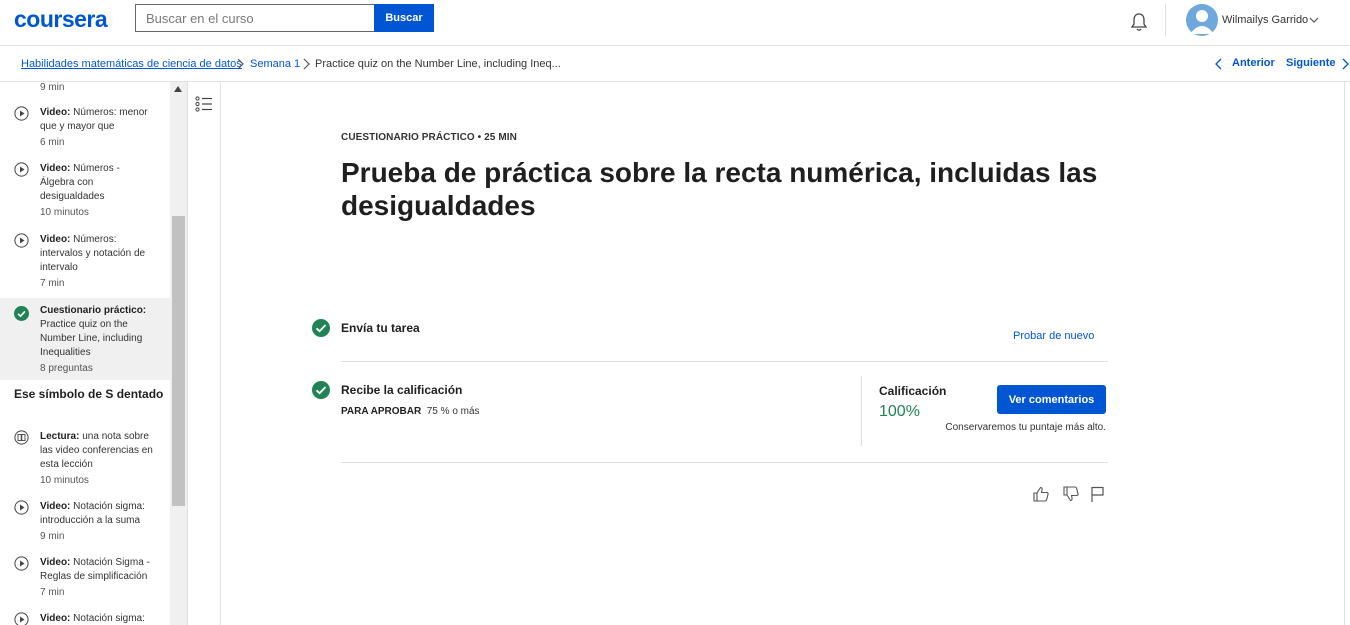  I want to click on item-duration: 8 preguntas, so click(66, 368).